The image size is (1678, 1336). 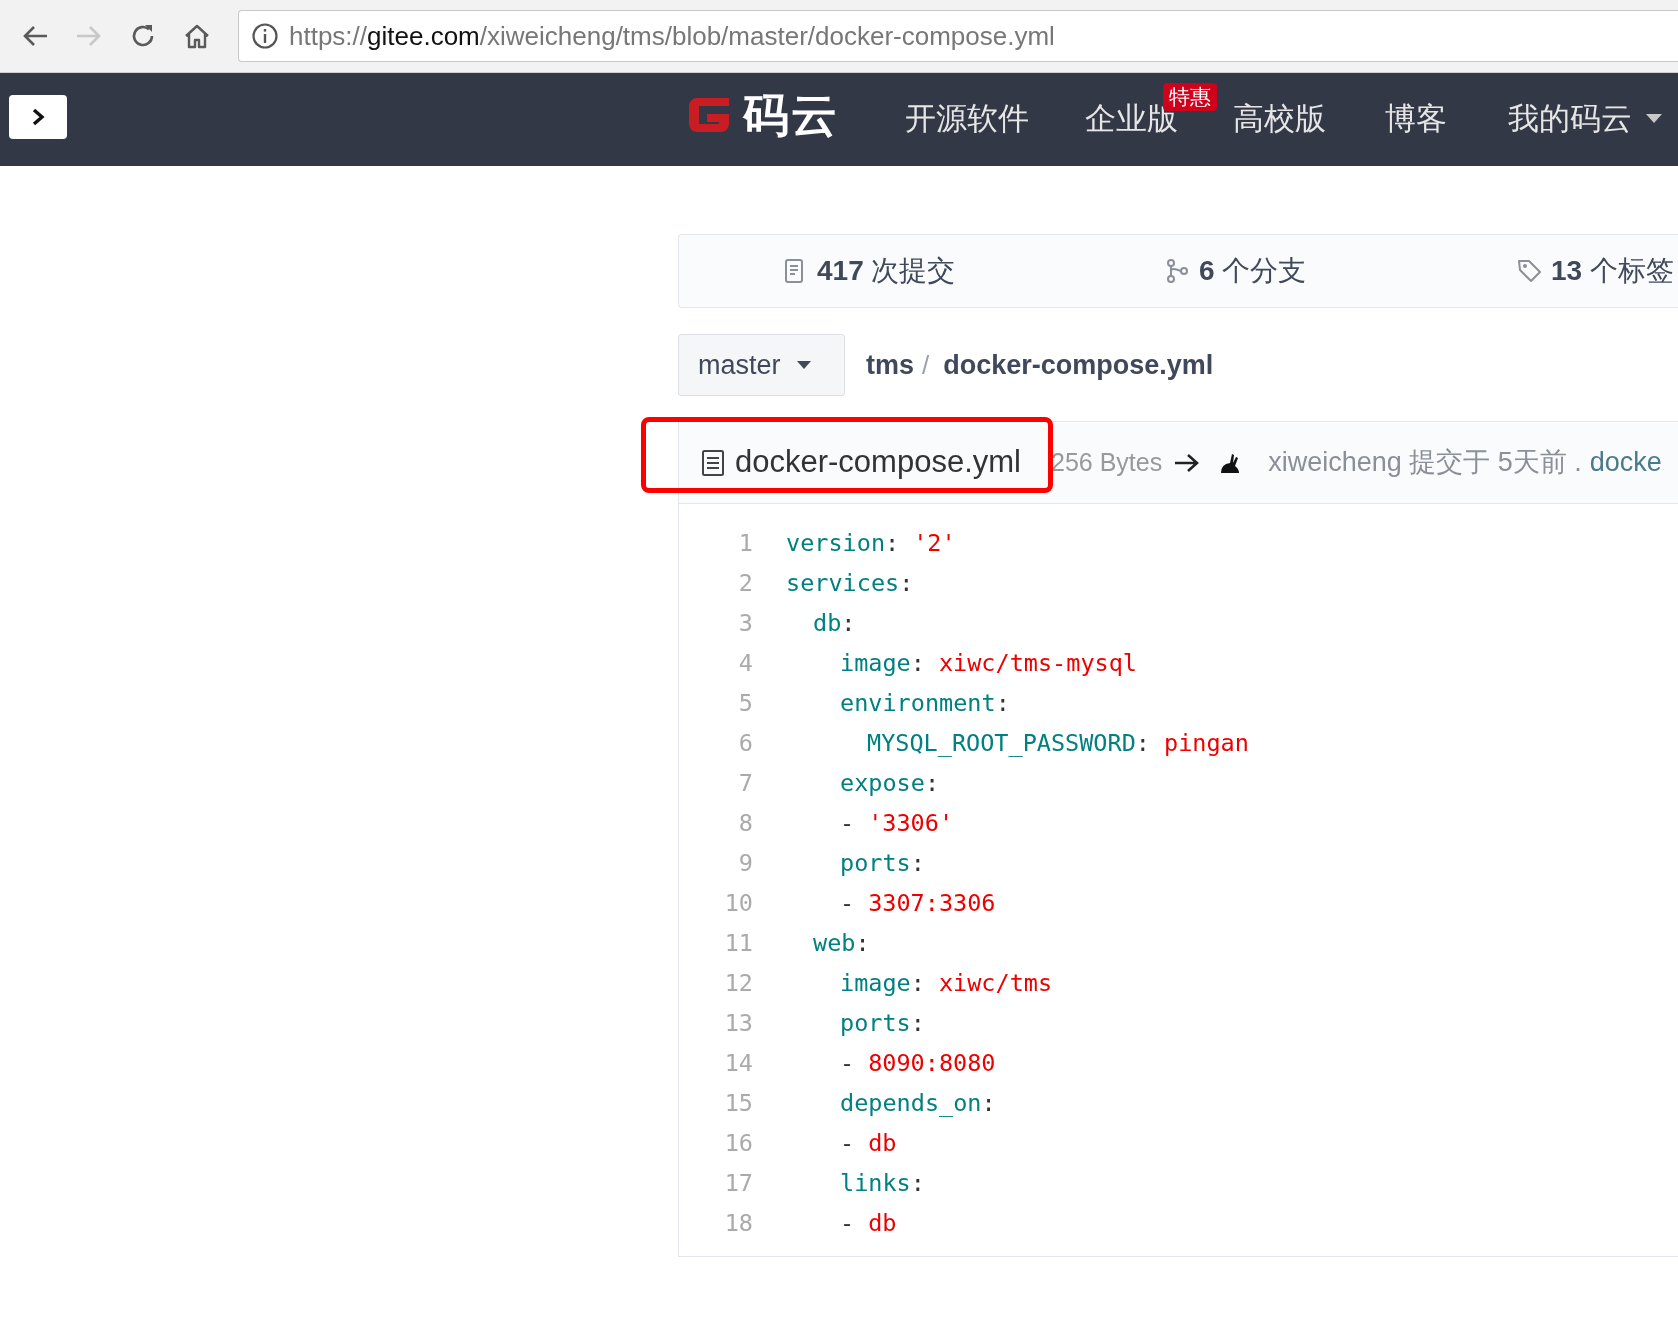 I want to click on code-line: web:, so click(x=841, y=944).